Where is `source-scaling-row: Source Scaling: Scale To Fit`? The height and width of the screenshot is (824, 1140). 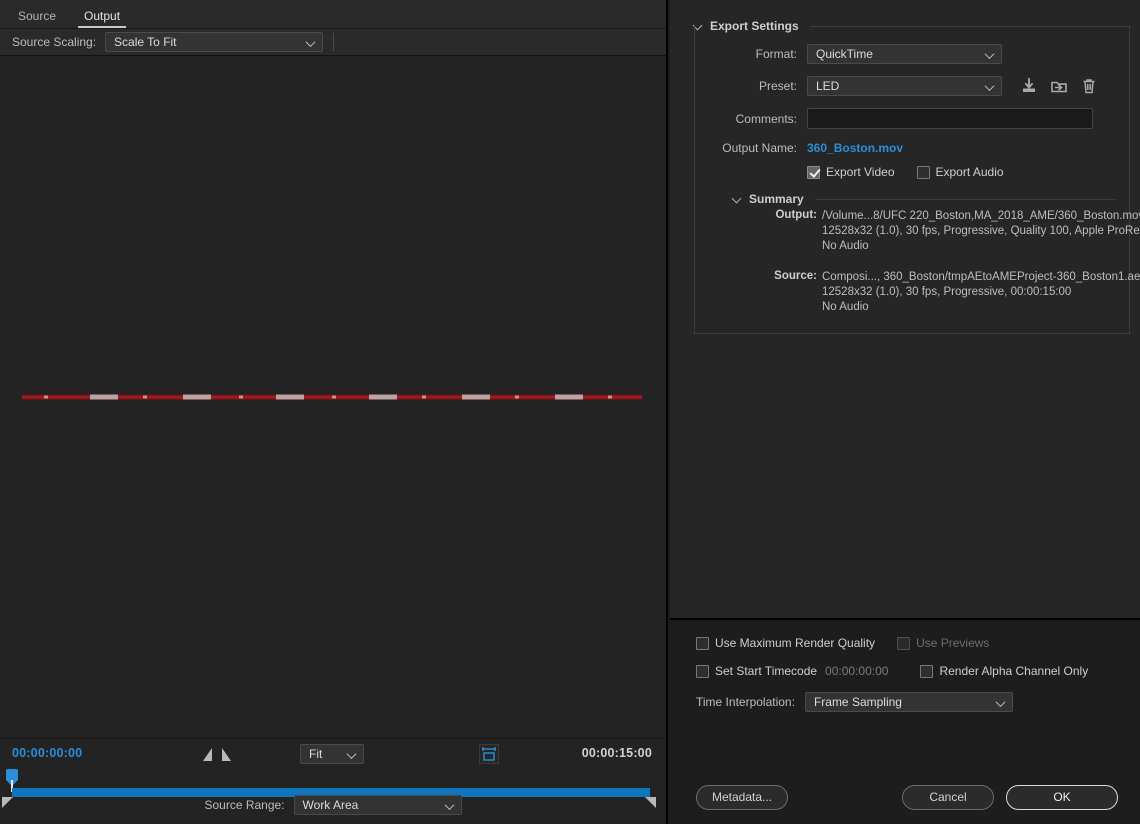
source-scaling-row: Source Scaling: Scale To Fit is located at coordinates (333, 42).